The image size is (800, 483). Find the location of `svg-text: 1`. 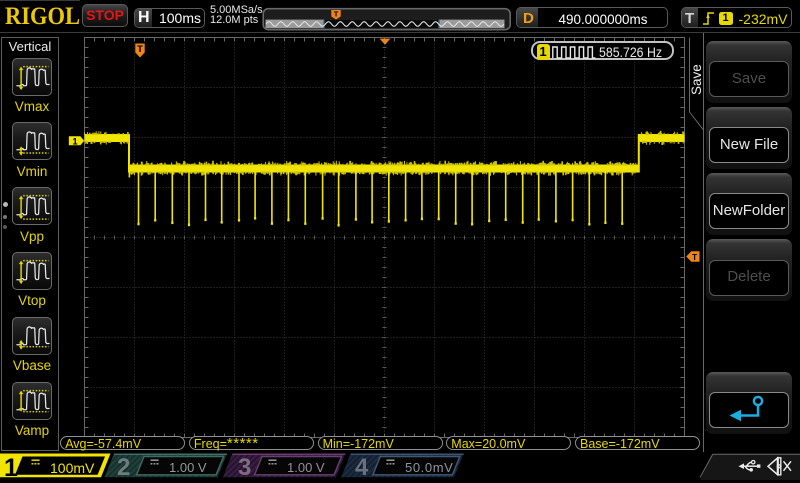

svg-text: 1 is located at coordinates (75, 141).